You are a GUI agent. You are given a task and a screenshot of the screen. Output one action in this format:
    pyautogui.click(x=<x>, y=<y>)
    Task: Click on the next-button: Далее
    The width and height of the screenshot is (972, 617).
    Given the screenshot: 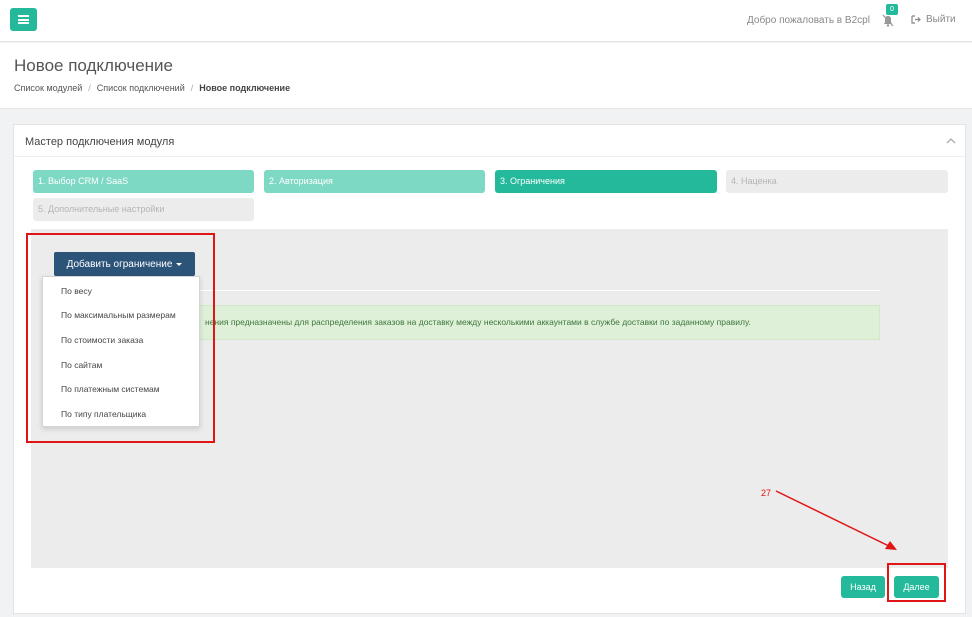 What is the action you would take?
    pyautogui.click(x=916, y=587)
    